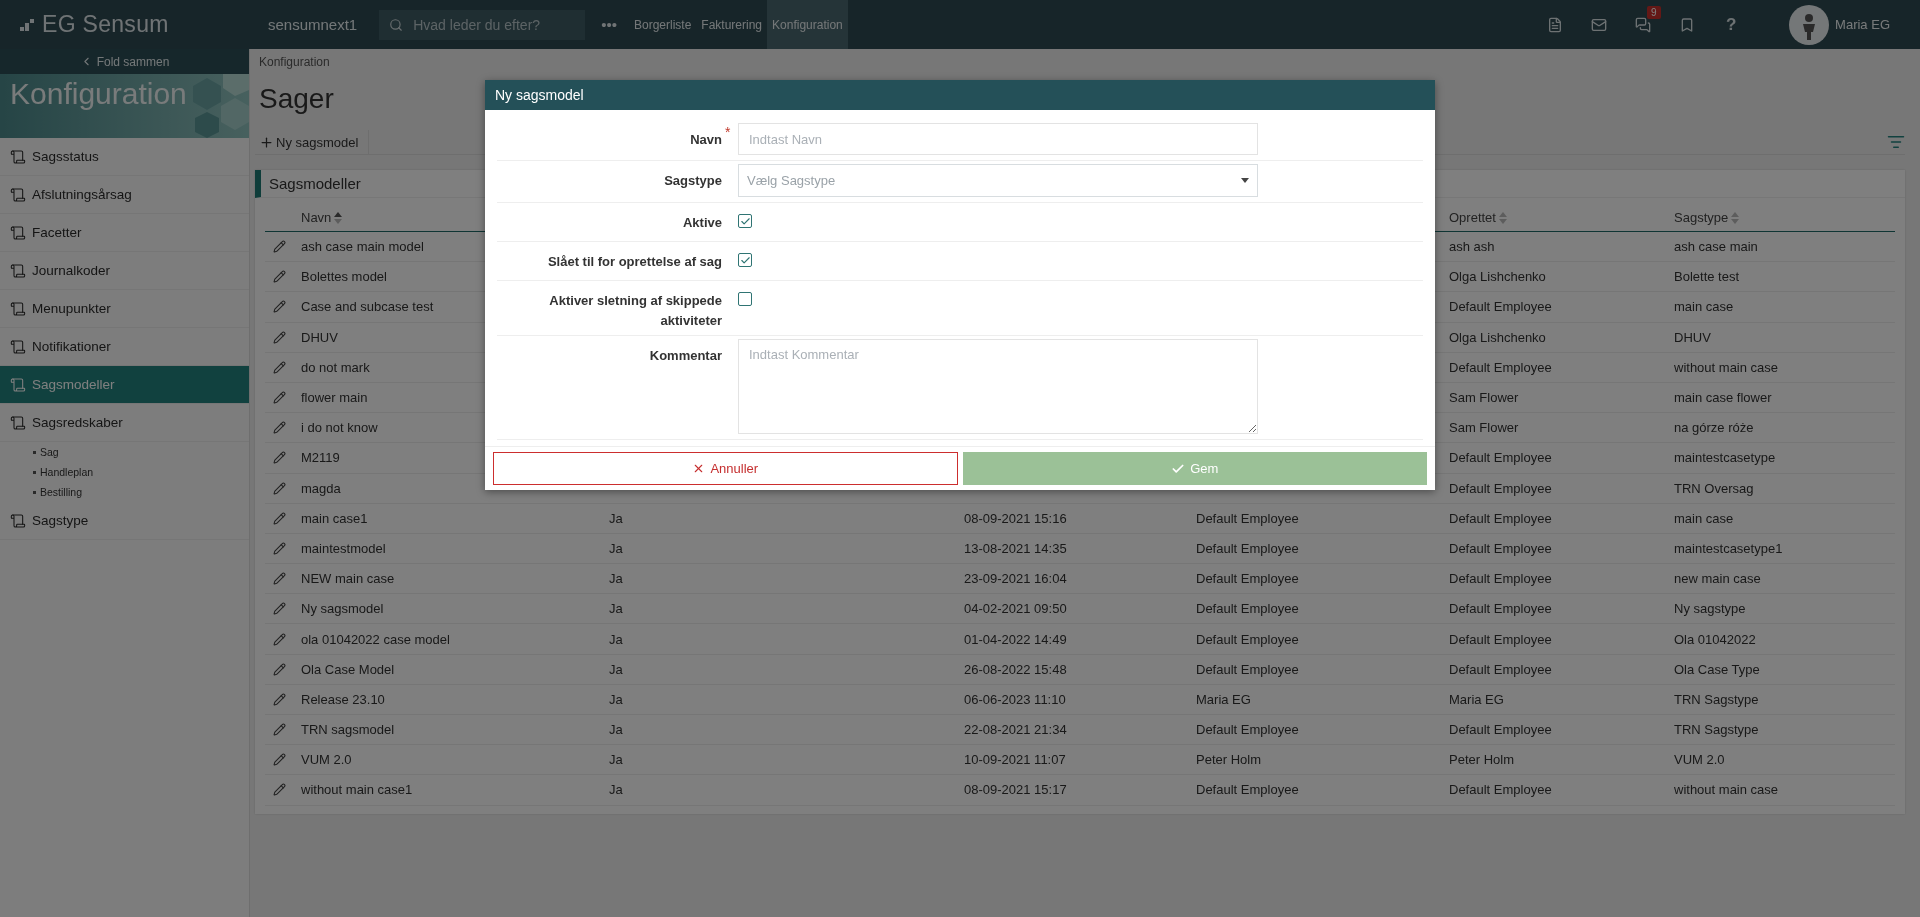  Describe the element at coordinates (124, 157) in the screenshot. I see `sidebar-item: Sagsstatus` at that location.